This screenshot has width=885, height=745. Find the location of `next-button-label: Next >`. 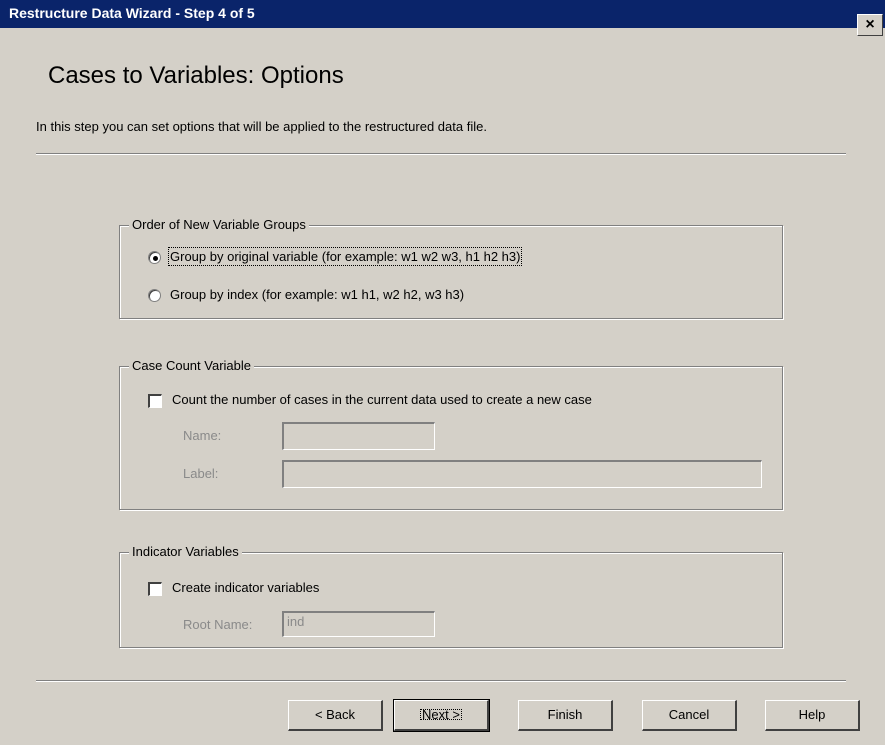

next-button-label: Next > is located at coordinates (441, 714).